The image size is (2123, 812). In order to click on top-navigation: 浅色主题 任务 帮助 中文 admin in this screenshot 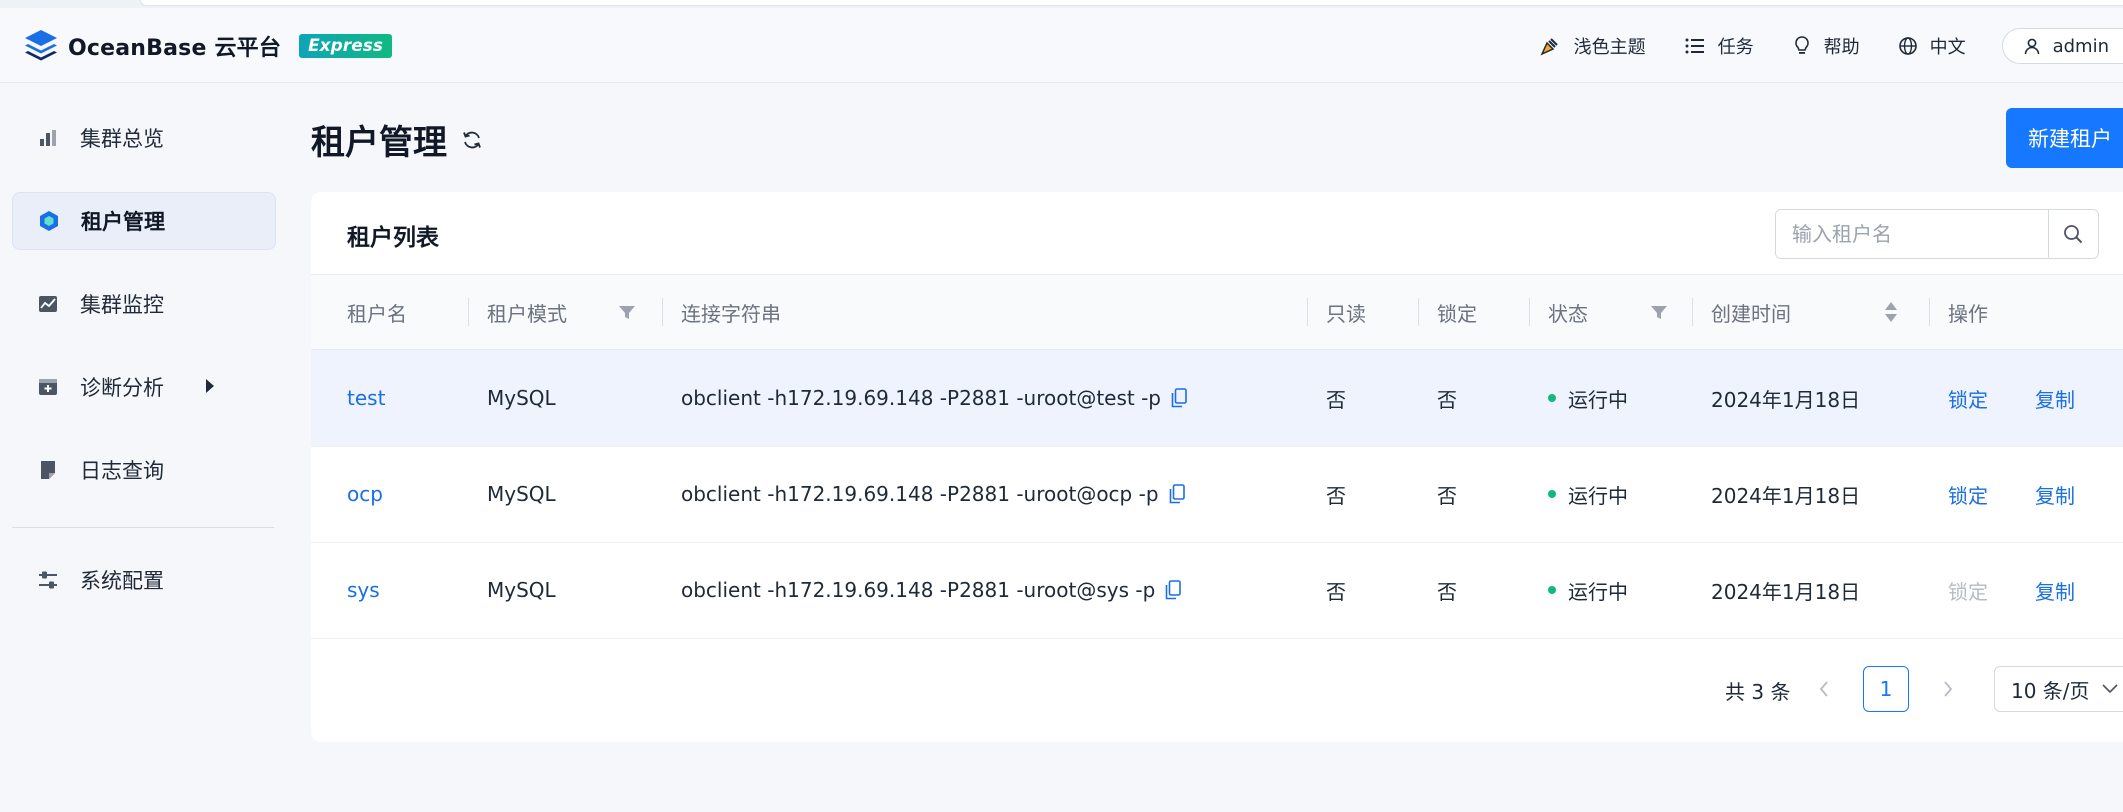, I will do `click(1811, 46)`.